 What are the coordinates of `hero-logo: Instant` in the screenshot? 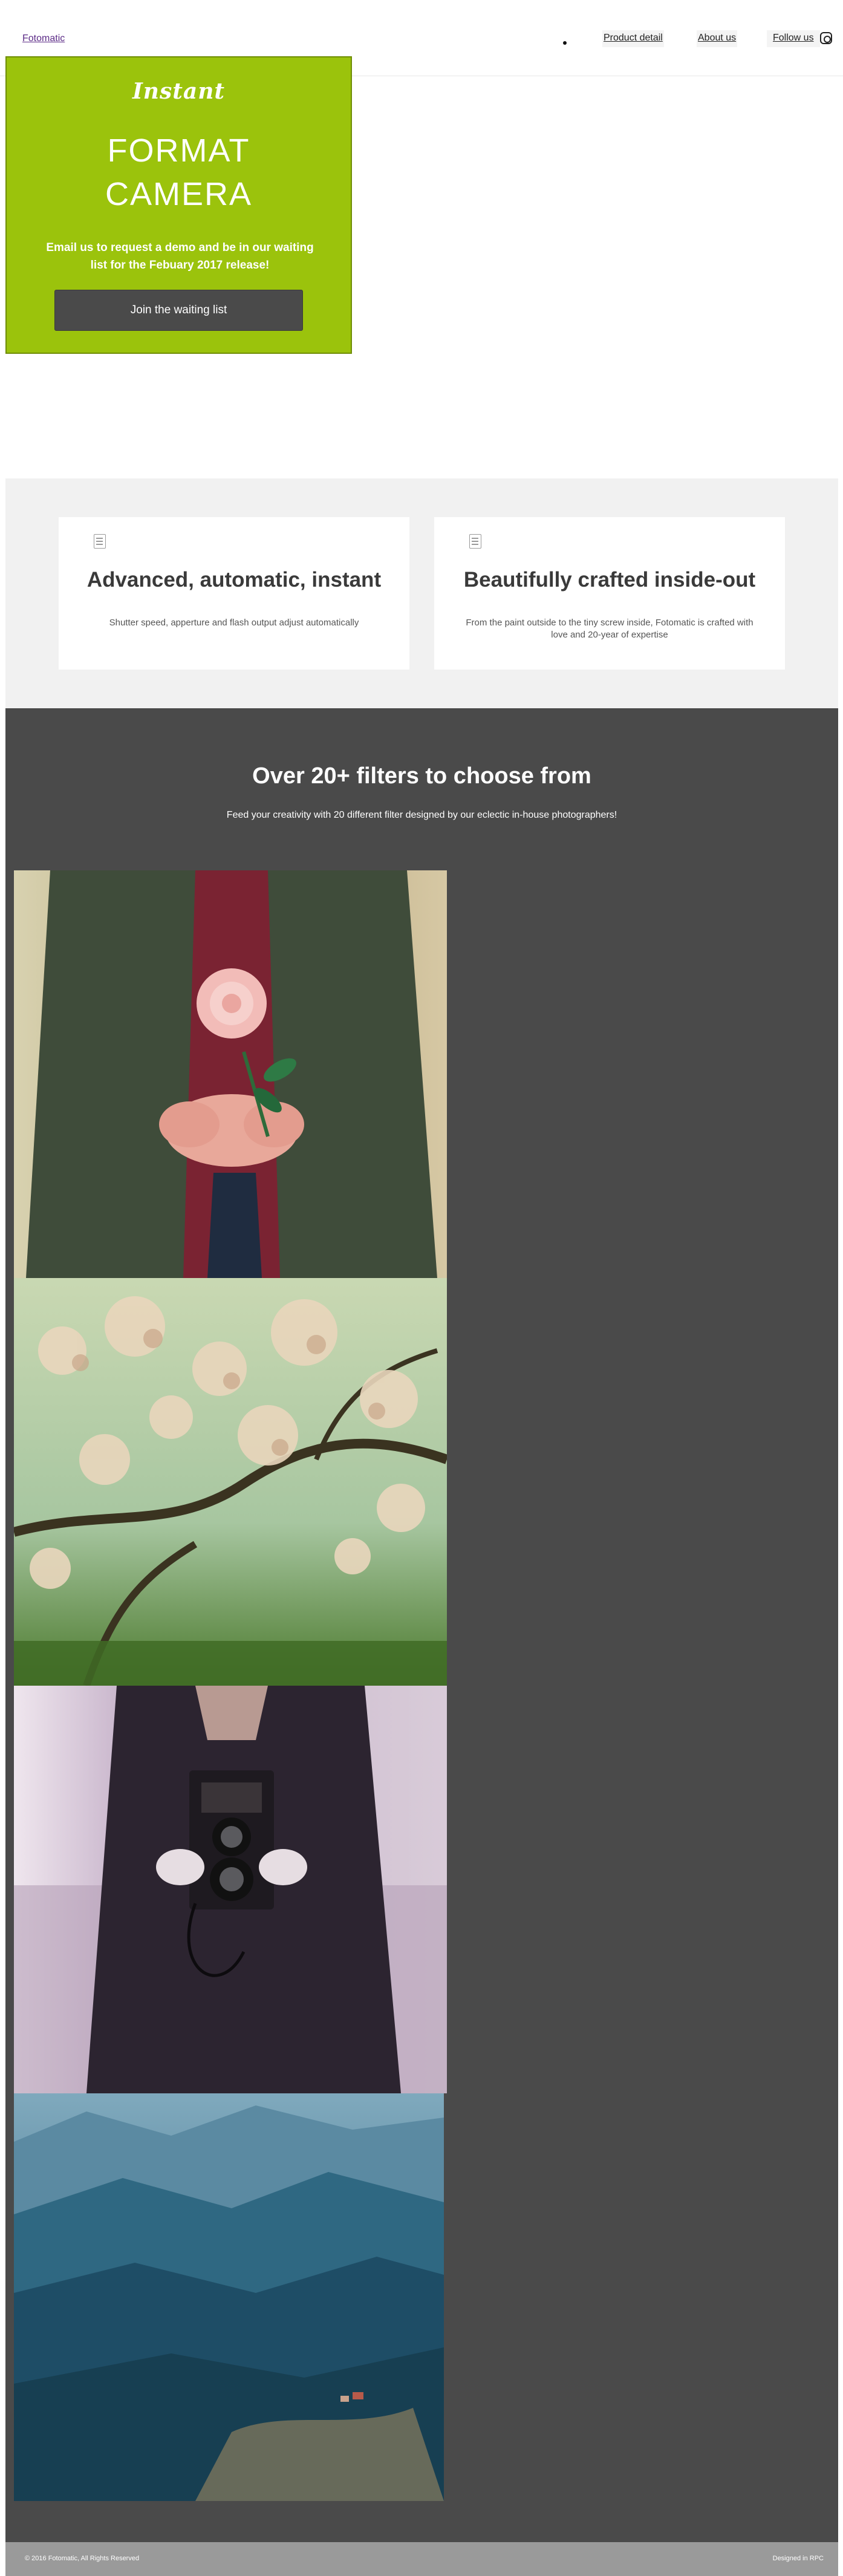 It's located at (179, 91).